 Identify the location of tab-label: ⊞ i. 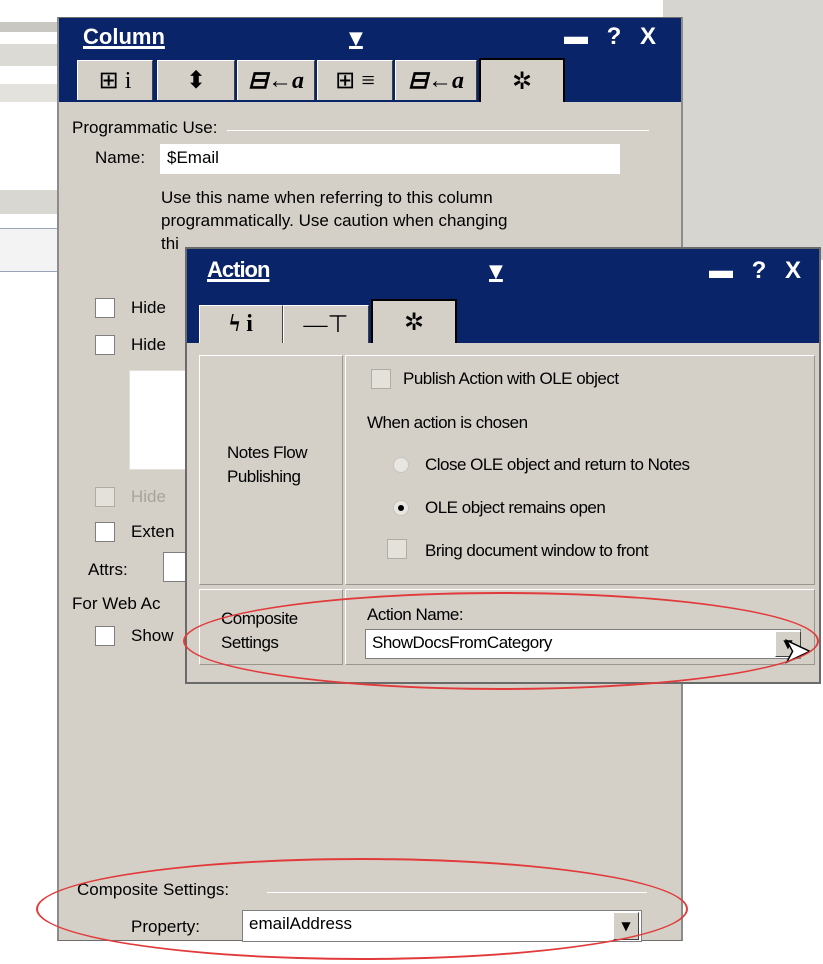
(115, 81).